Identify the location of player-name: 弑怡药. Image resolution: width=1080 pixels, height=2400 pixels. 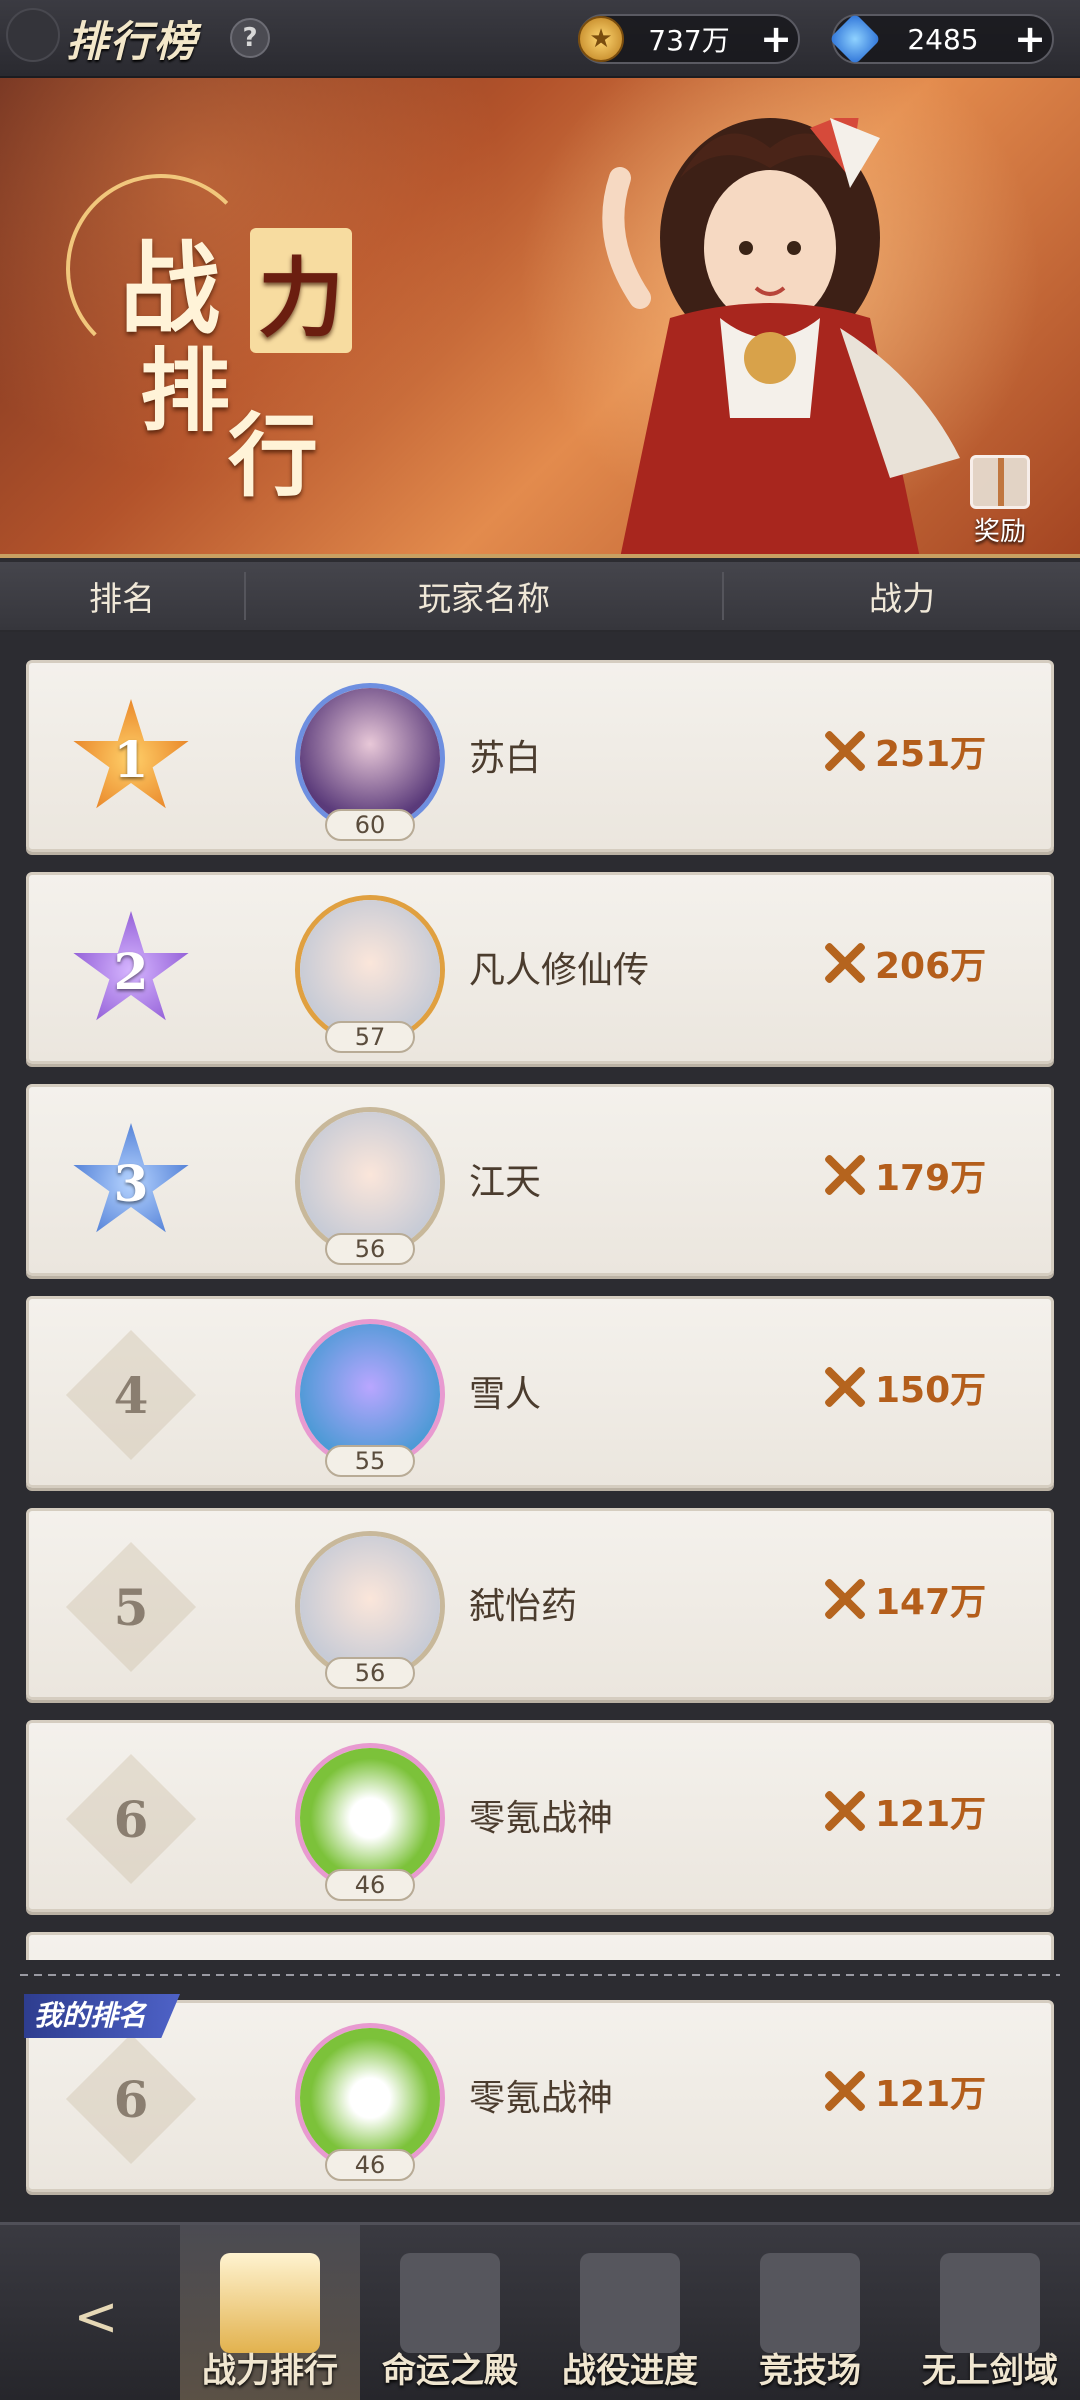
(523, 1606).